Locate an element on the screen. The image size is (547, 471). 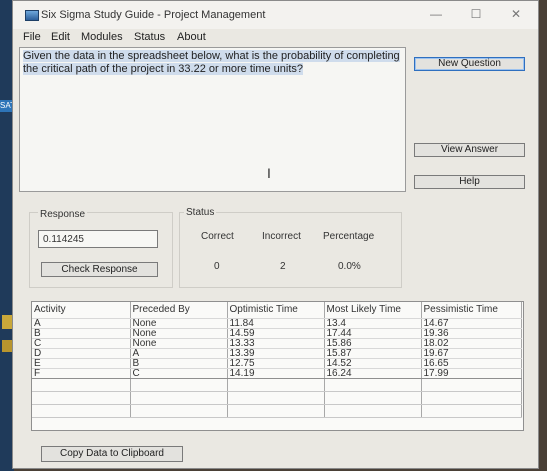
table-cell: F is located at coordinates (81, 373).